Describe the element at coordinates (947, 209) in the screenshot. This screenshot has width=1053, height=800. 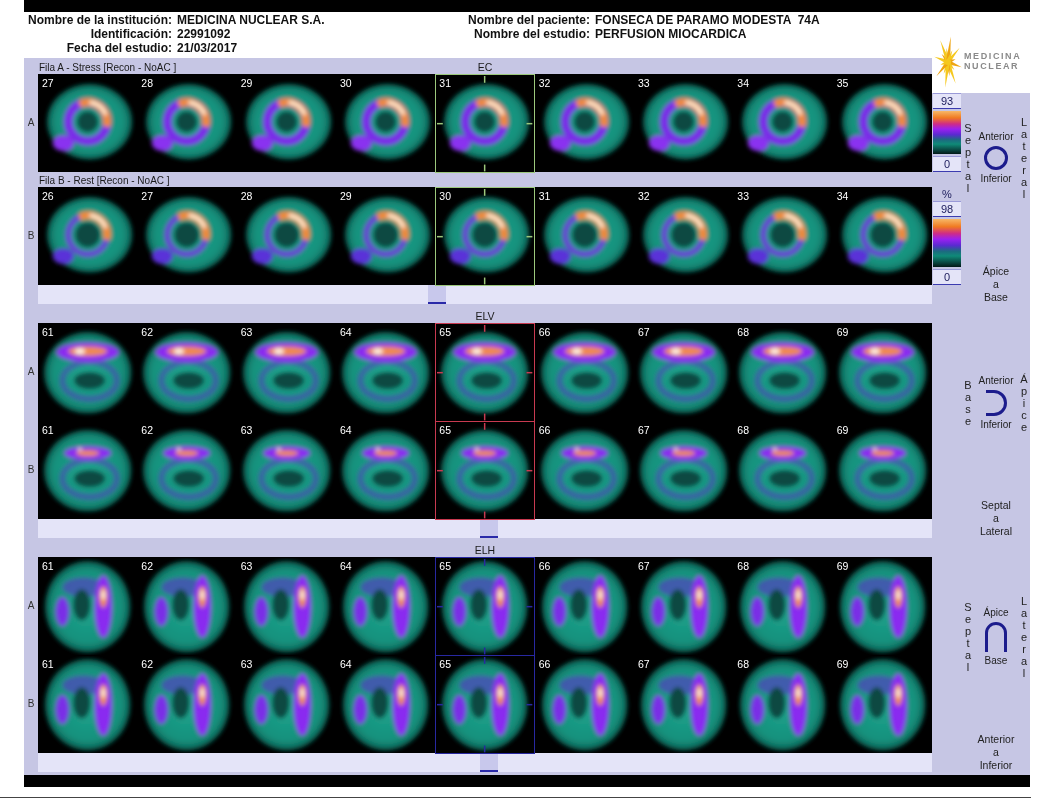
I see `scale-max-value: 98` at that location.